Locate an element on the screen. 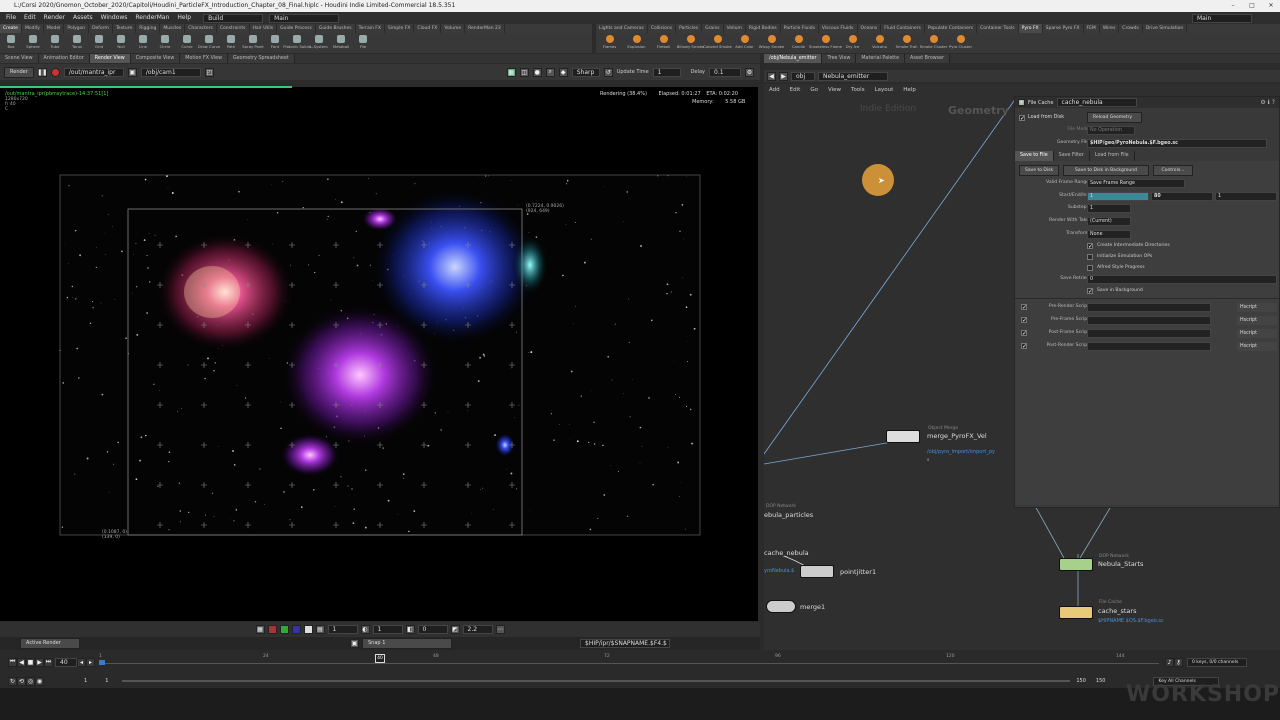 Image resolution: width=1280 pixels, height=720 pixels. pre-frame-field is located at coordinates (1149, 320).